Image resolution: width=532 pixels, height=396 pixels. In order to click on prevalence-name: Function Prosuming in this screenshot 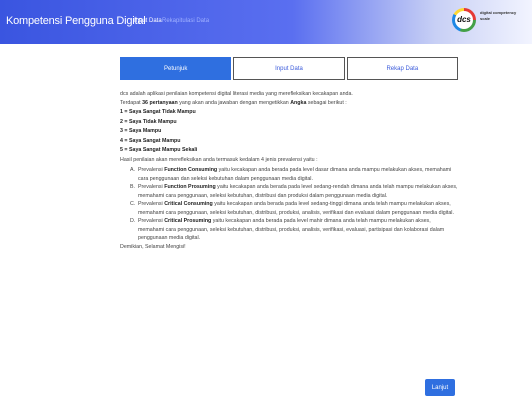, I will do `click(190, 187)`.